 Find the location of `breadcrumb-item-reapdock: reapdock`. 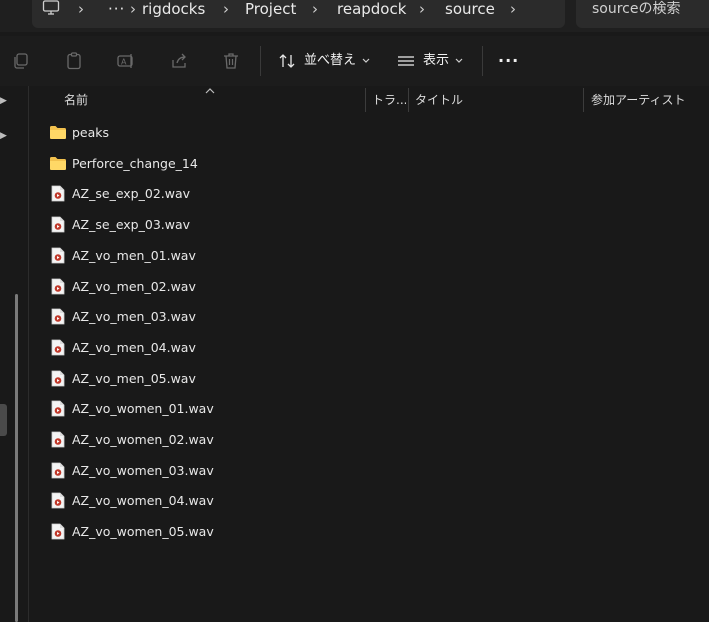

breadcrumb-item-reapdock: reapdock is located at coordinates (371, 9).